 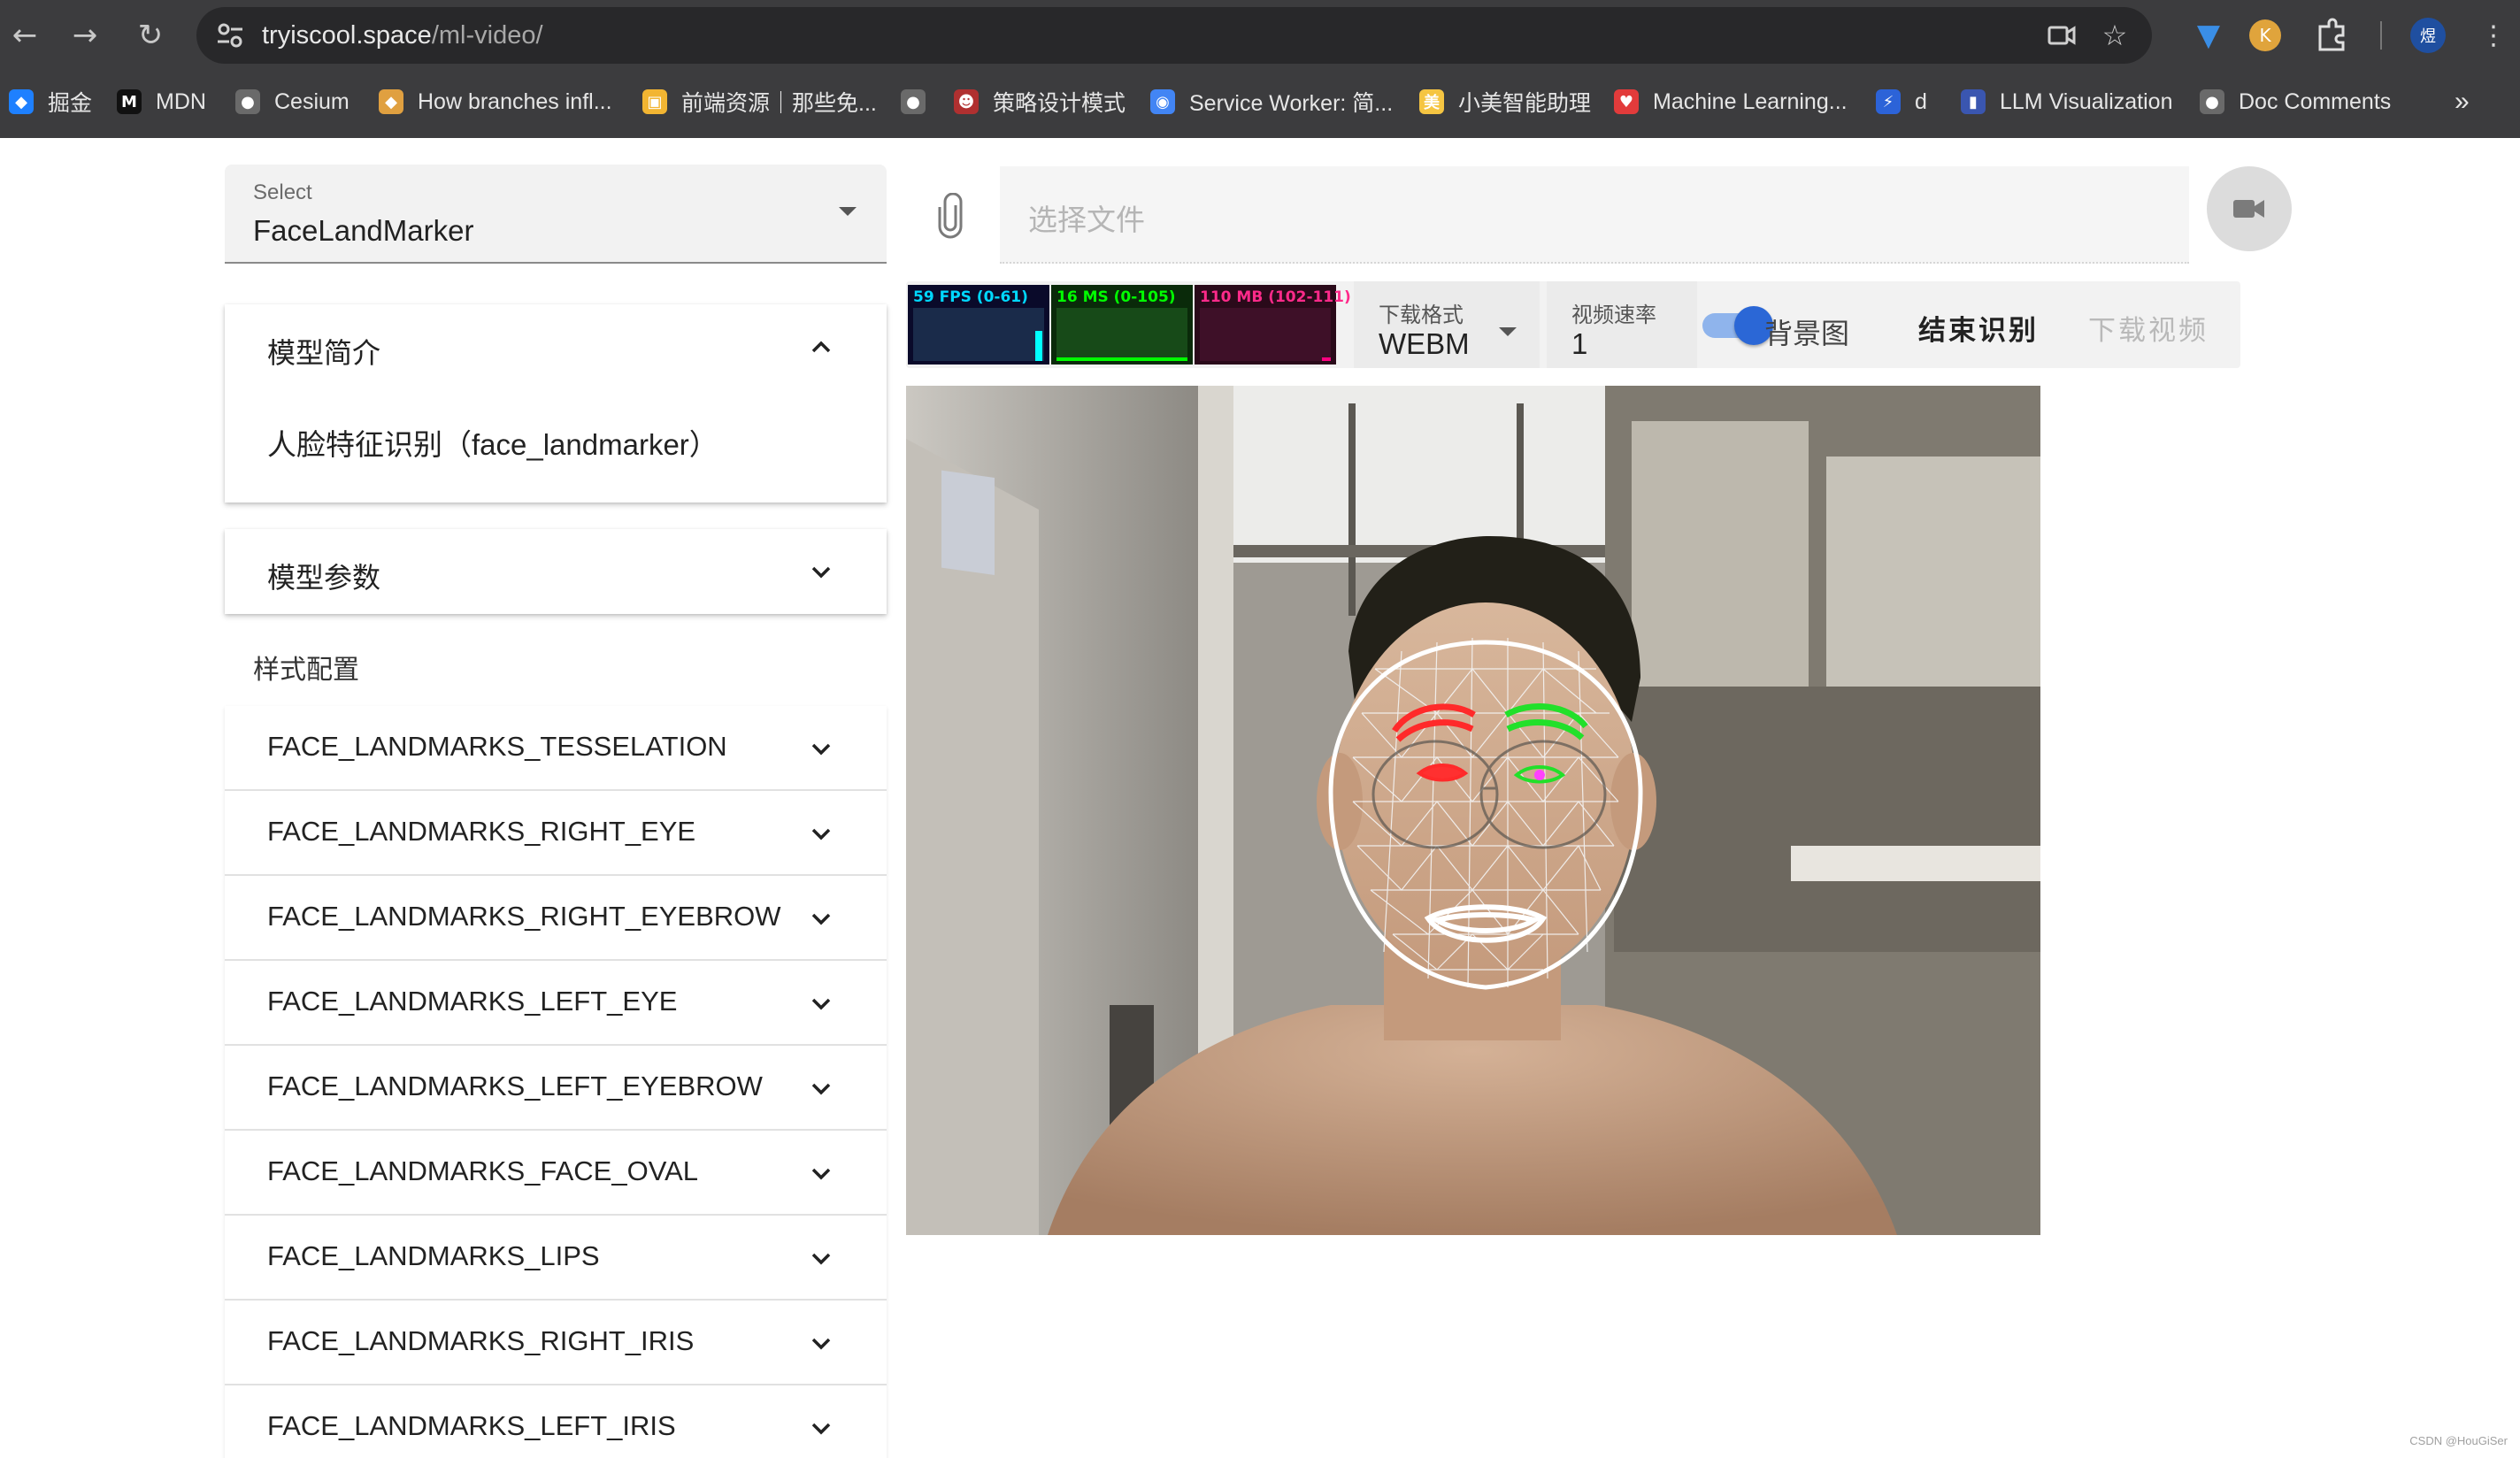 I want to click on download-format-select: 下载格式 WEBM, so click(x=1447, y=324).